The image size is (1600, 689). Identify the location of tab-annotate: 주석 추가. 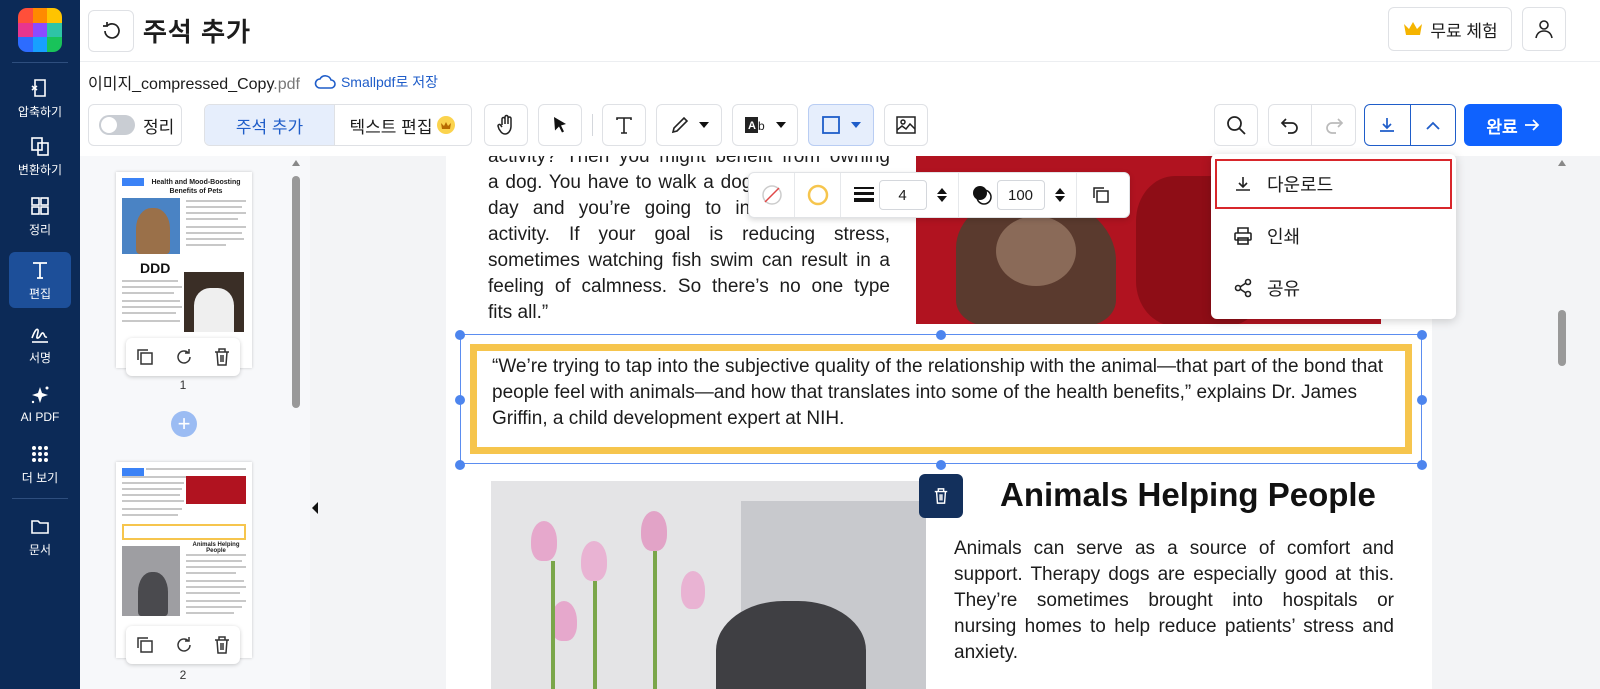
(270, 125).